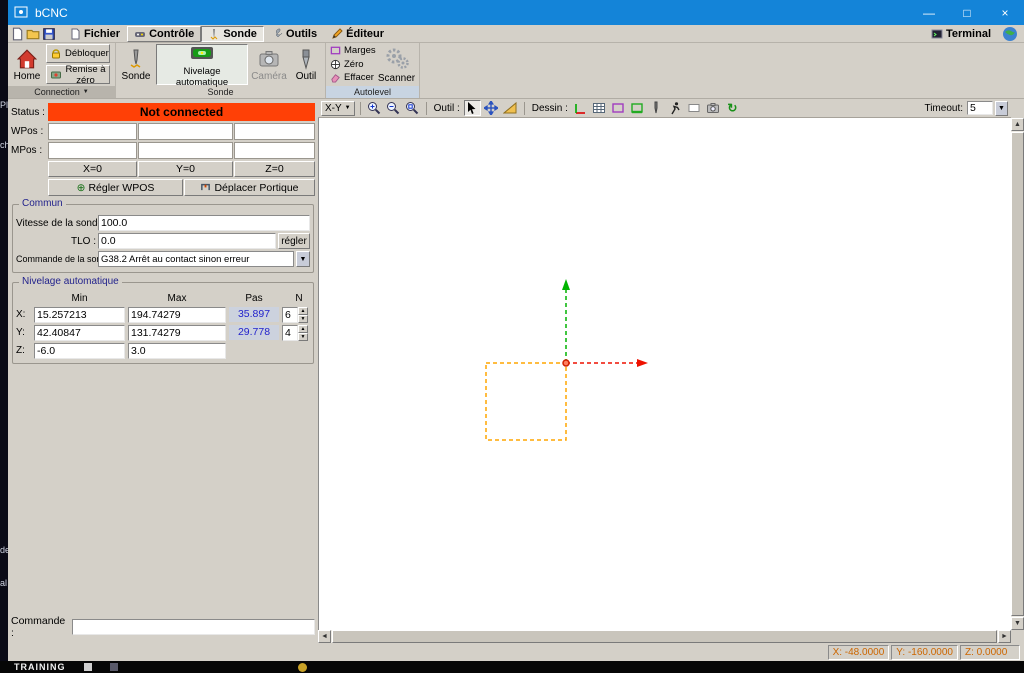 The width and height of the screenshot is (1024, 673). What do you see at coordinates (472, 108) in the screenshot?
I see `pointer-tool-button` at bounding box center [472, 108].